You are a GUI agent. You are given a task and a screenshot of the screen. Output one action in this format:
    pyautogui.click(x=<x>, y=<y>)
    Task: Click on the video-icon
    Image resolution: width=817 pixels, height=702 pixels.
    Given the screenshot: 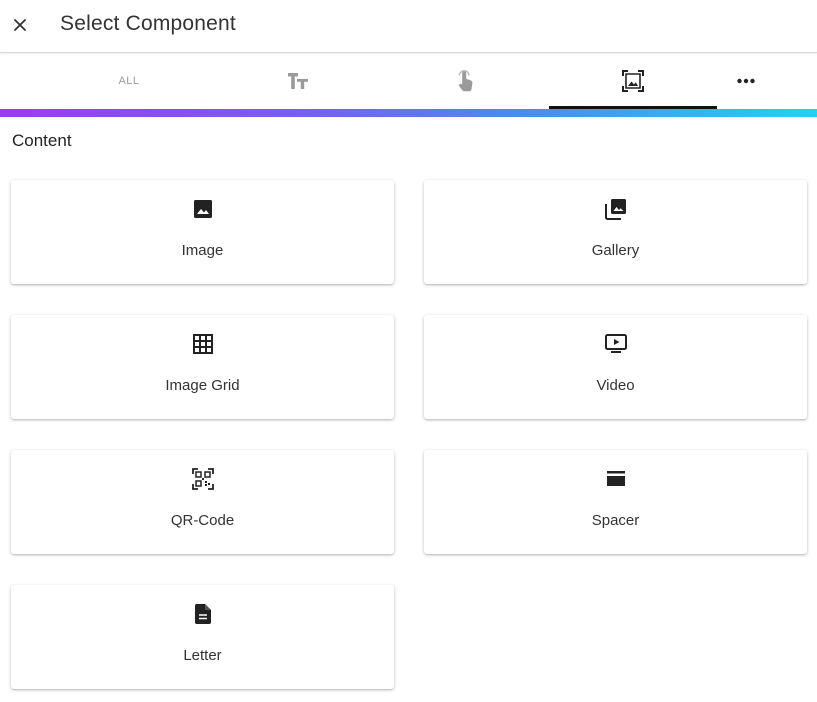 What is the action you would take?
    pyautogui.click(x=616, y=344)
    